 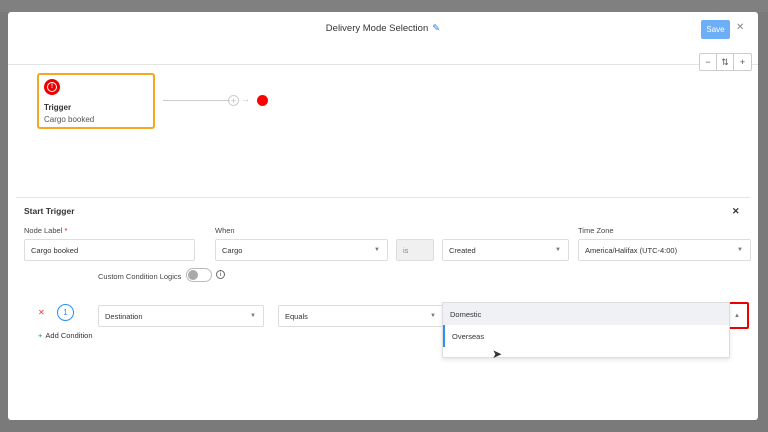 I want to click on operator-value: is, so click(x=406, y=250).